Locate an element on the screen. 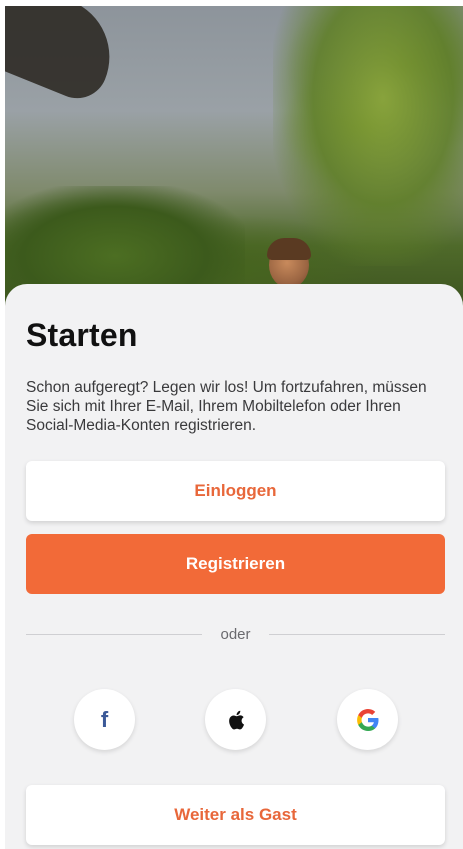  register-button: Registrieren is located at coordinates (235, 564).